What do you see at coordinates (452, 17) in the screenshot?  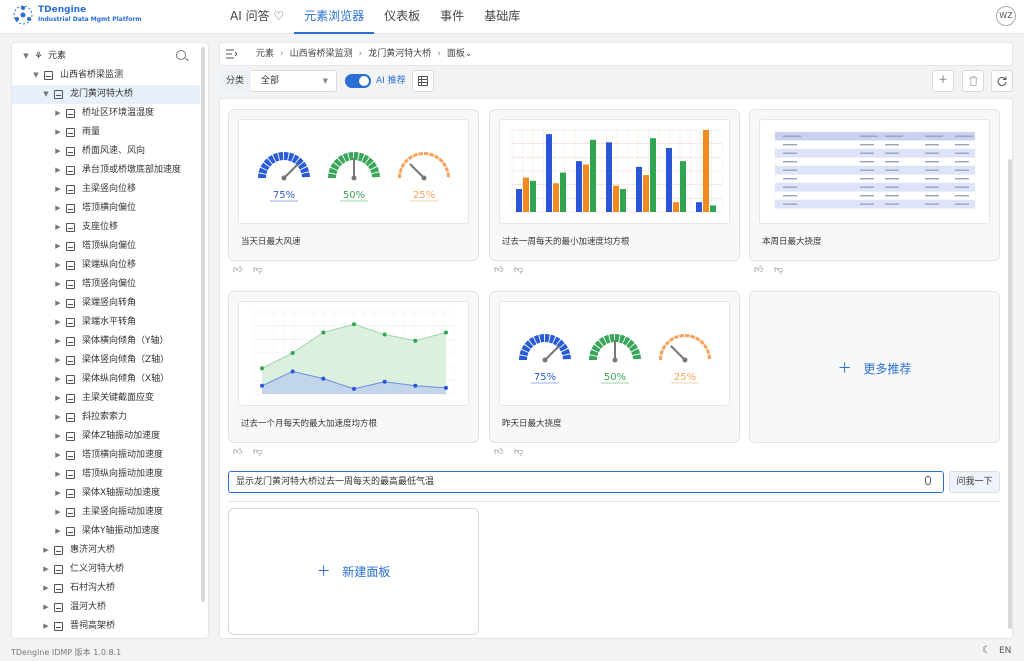 I see `nav-item: 事件` at bounding box center [452, 17].